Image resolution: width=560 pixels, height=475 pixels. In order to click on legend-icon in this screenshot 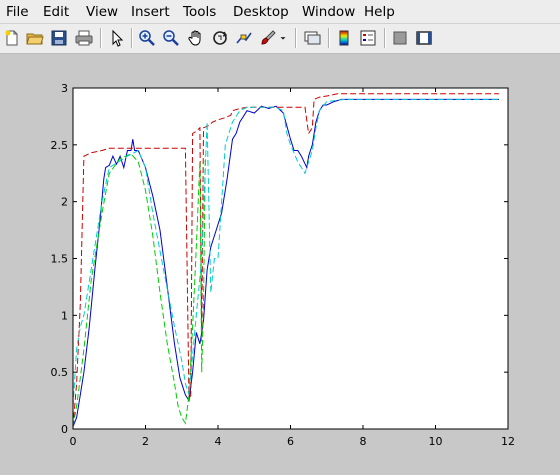, I will do `click(368, 38)`.